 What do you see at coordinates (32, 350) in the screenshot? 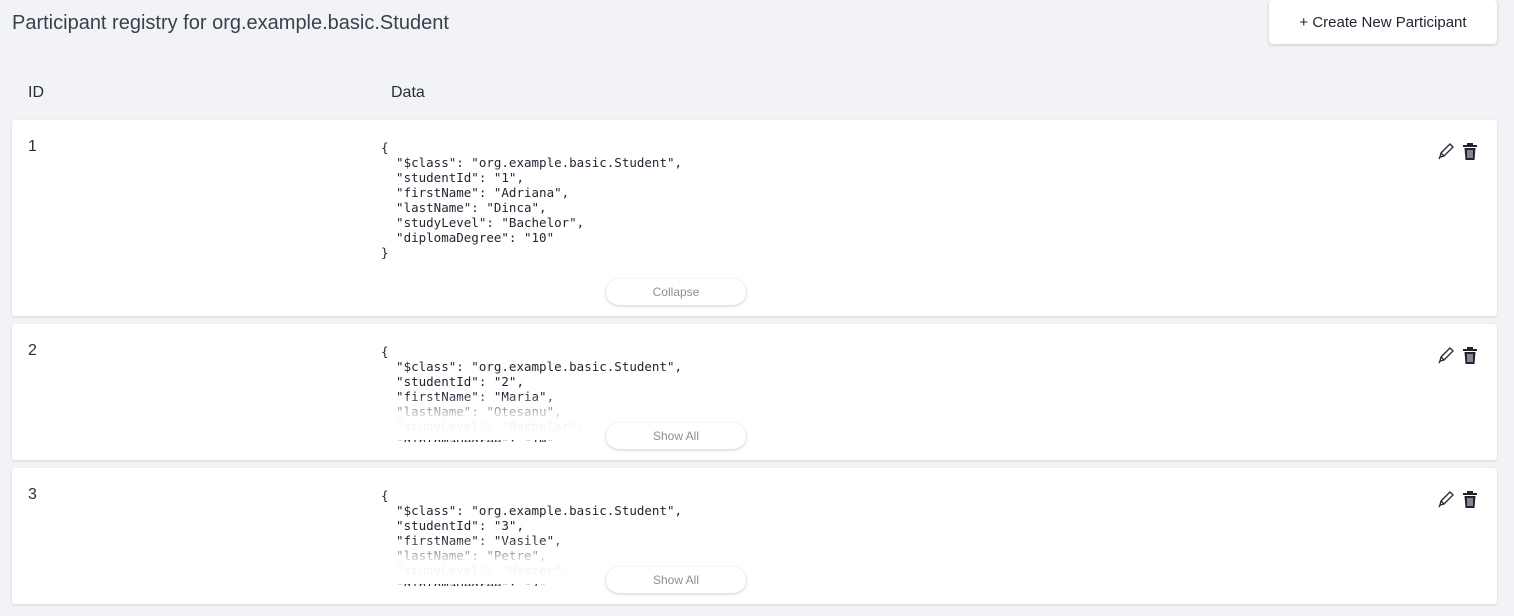
I see `participant-id: 2` at bounding box center [32, 350].